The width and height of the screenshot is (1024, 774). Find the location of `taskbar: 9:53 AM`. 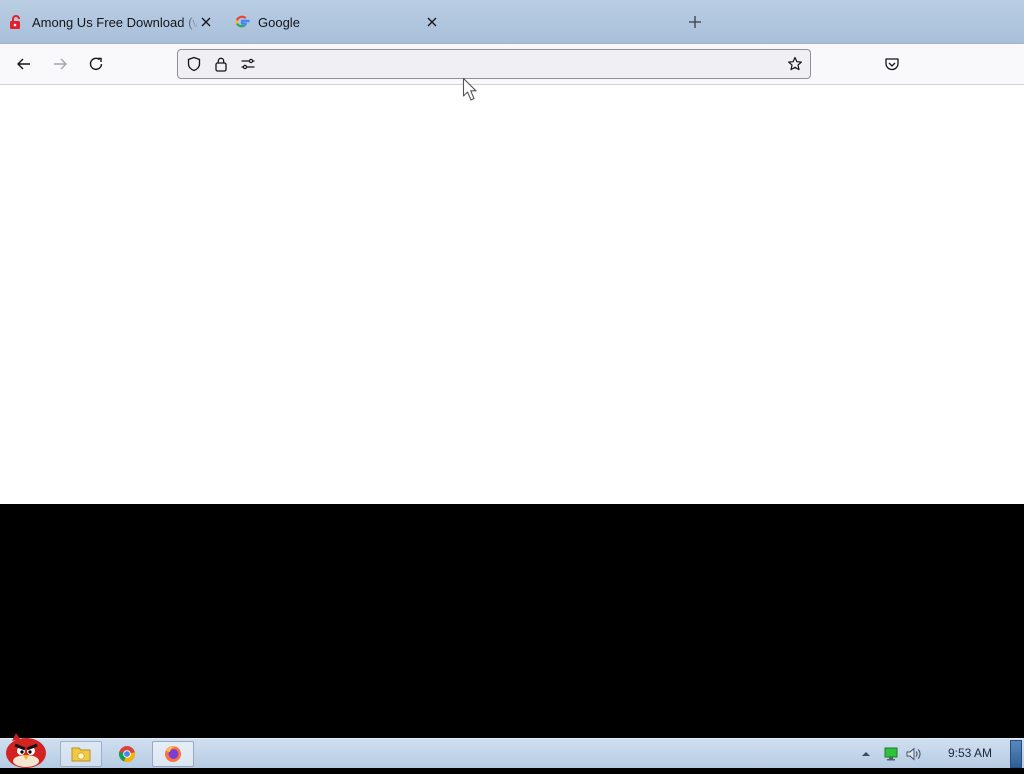

taskbar: 9:53 AM is located at coordinates (512, 750).